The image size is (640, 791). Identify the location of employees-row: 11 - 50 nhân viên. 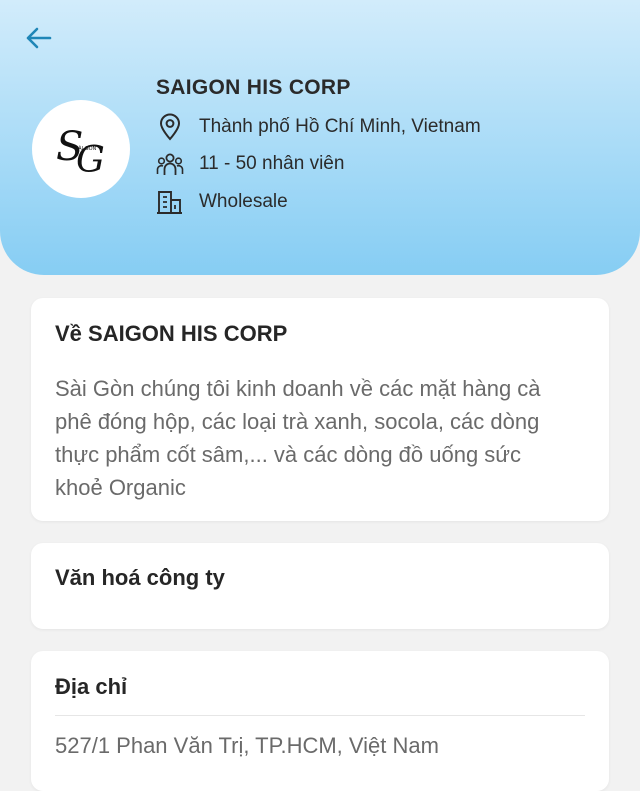
(250, 164).